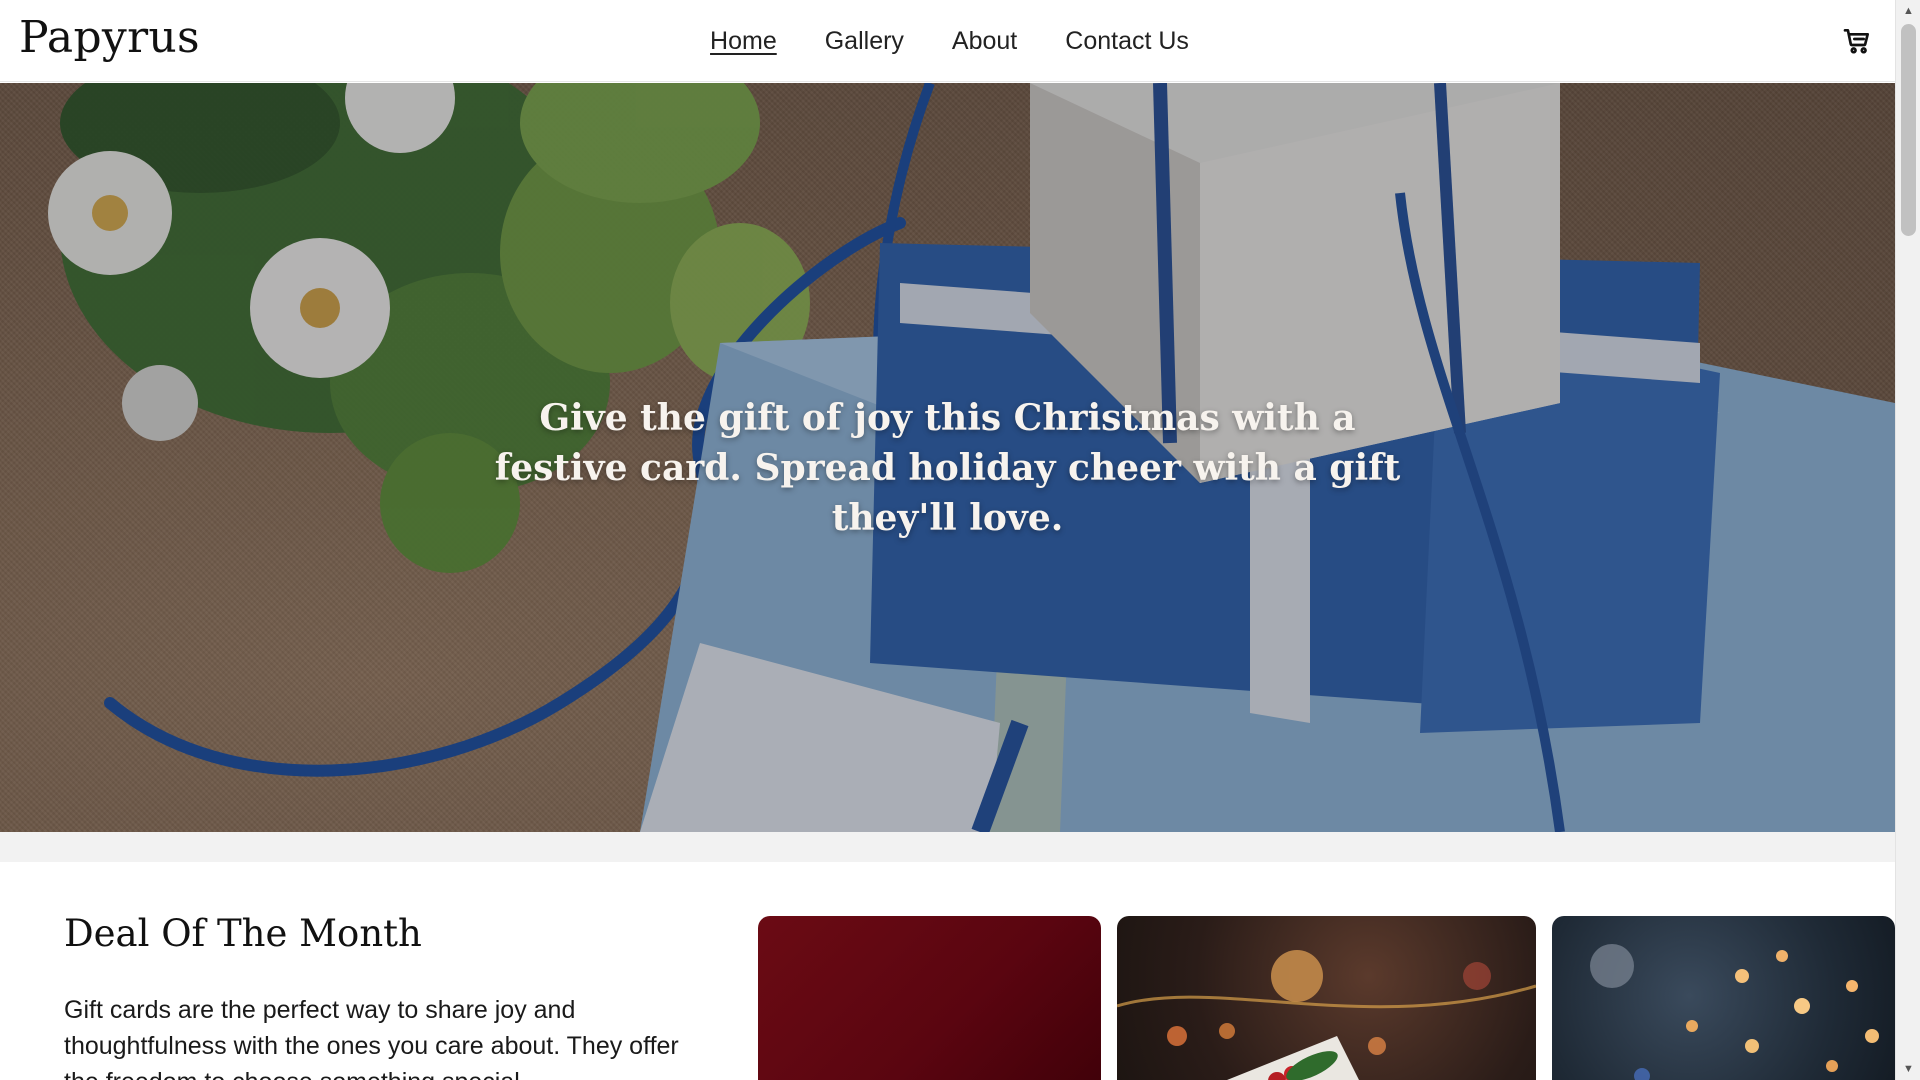  What do you see at coordinates (1908, 1069) in the screenshot?
I see `scroll-down-icon: ▼` at bounding box center [1908, 1069].